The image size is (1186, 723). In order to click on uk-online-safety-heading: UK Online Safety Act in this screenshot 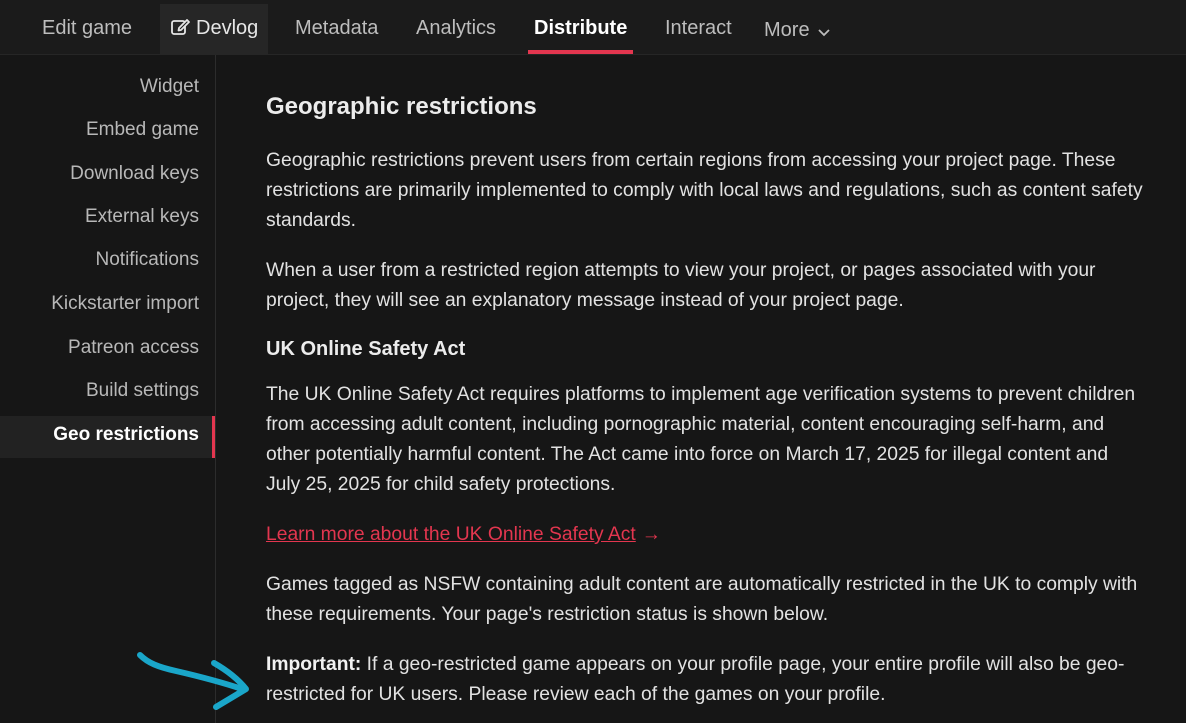, I will do `click(366, 349)`.